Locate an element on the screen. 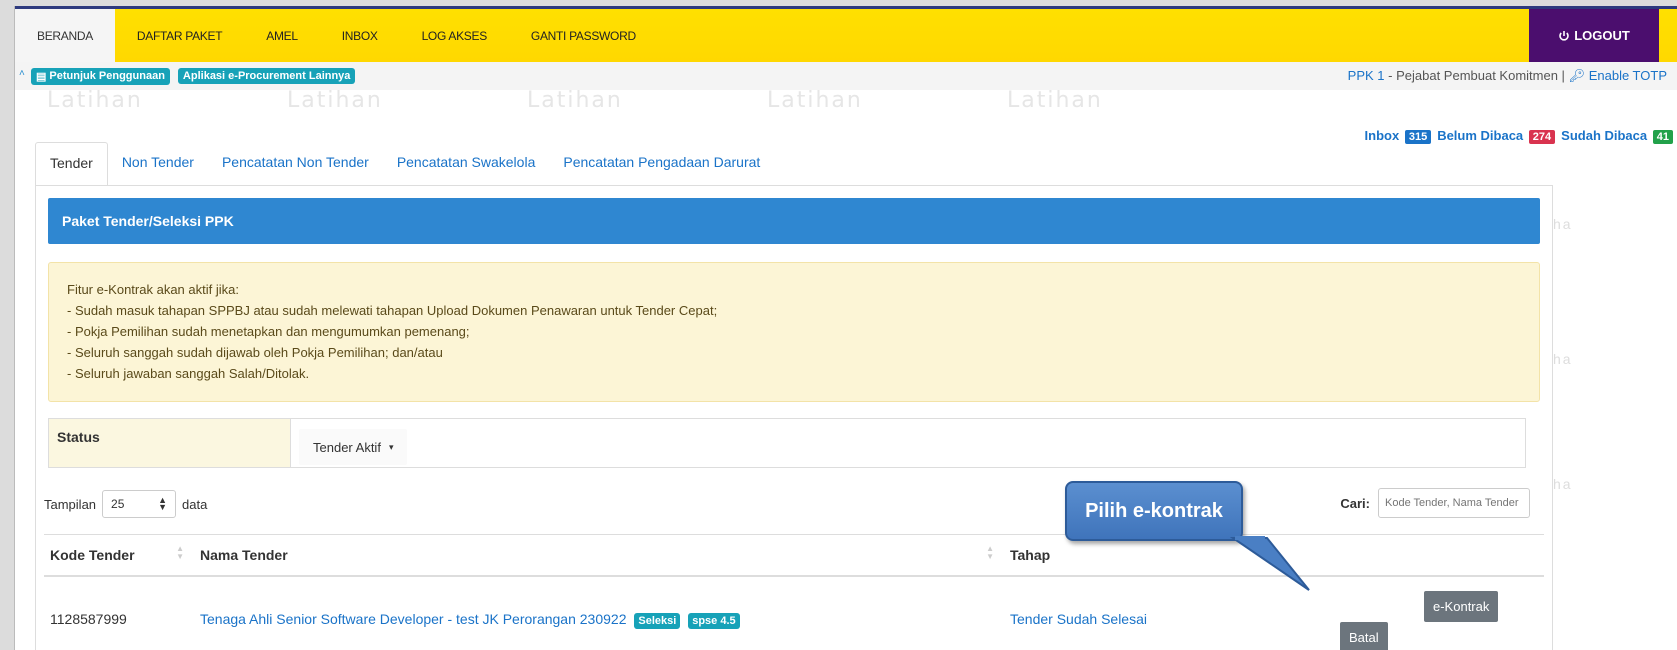  search-label: Cari: is located at coordinates (1355, 503).